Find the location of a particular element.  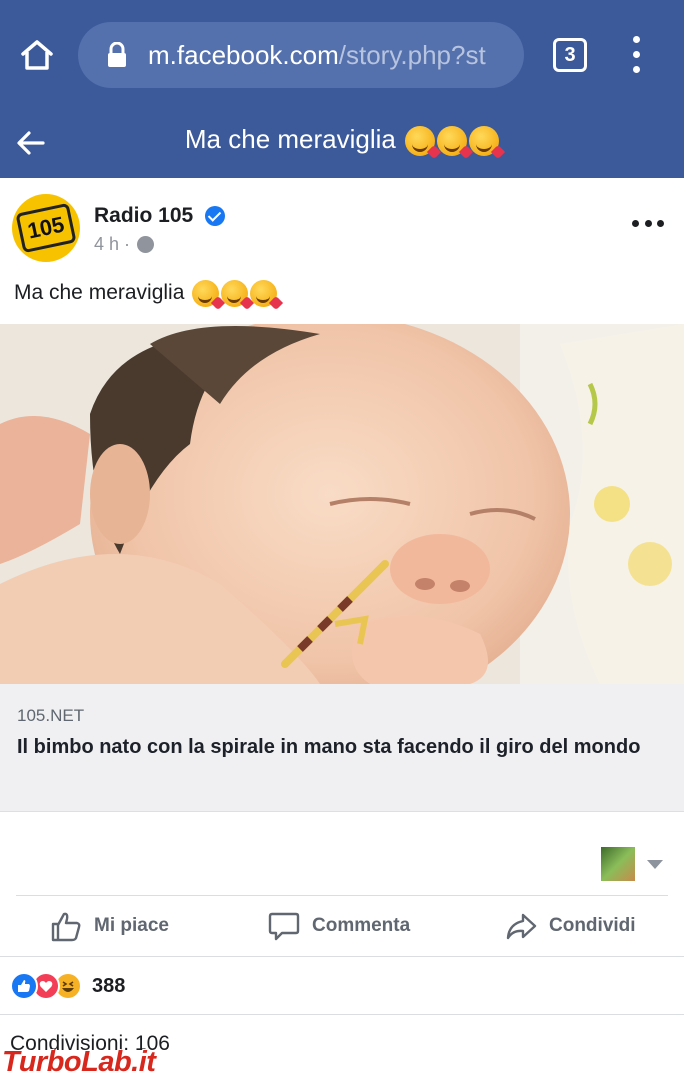

avatar-logo-text: 105 is located at coordinates (46, 228).